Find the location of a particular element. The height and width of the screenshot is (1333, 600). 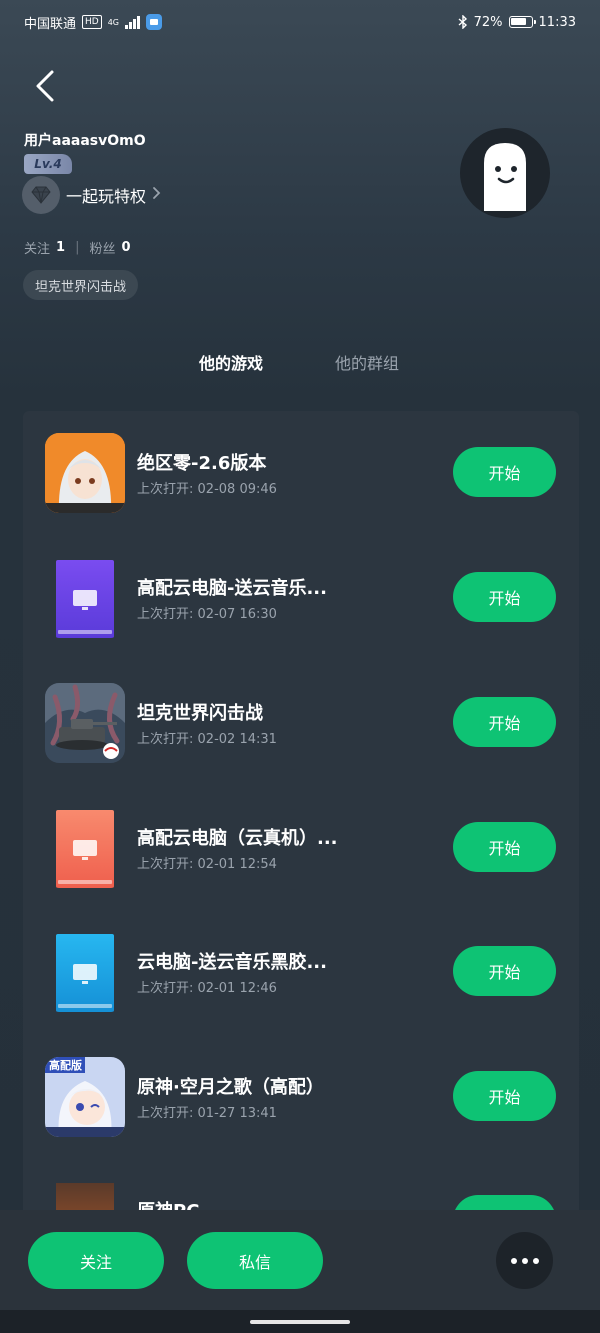

level-badge: Lv.4 is located at coordinates (48, 164).